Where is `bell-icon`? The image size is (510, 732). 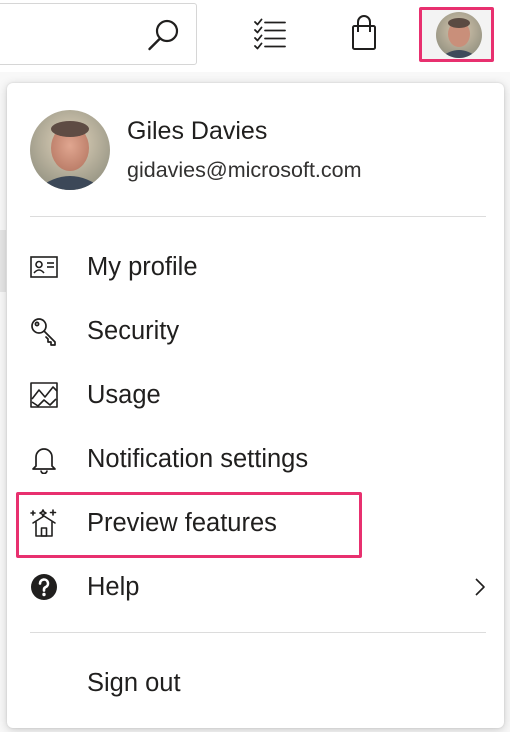 bell-icon is located at coordinates (44, 461).